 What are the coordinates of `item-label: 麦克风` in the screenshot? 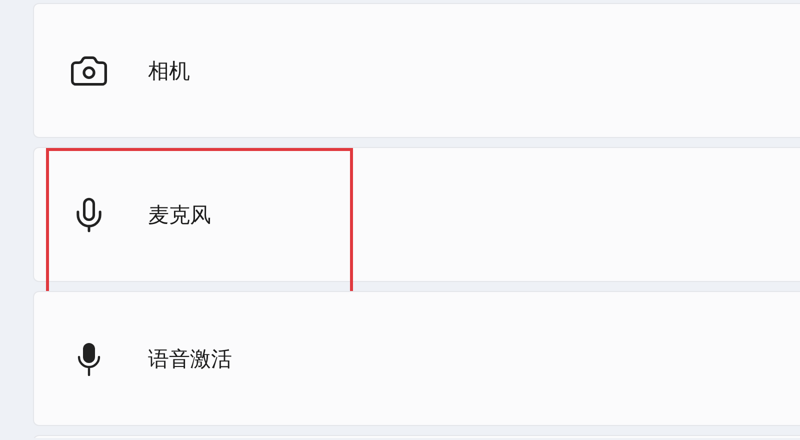 It's located at (179, 215).